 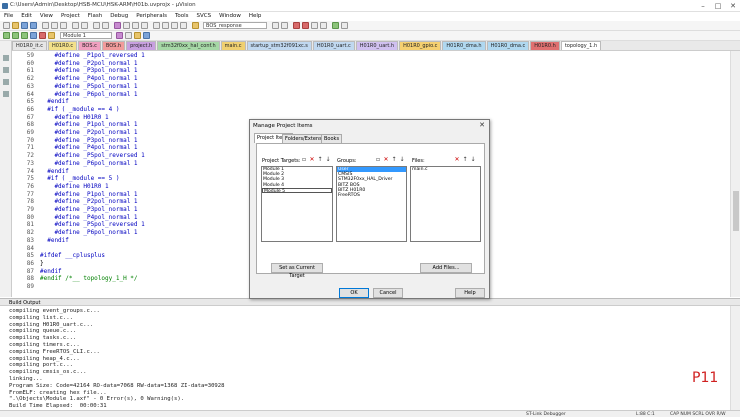 What do you see at coordinates (117, 25) in the screenshot?
I see `bookmark-icon` at bounding box center [117, 25].